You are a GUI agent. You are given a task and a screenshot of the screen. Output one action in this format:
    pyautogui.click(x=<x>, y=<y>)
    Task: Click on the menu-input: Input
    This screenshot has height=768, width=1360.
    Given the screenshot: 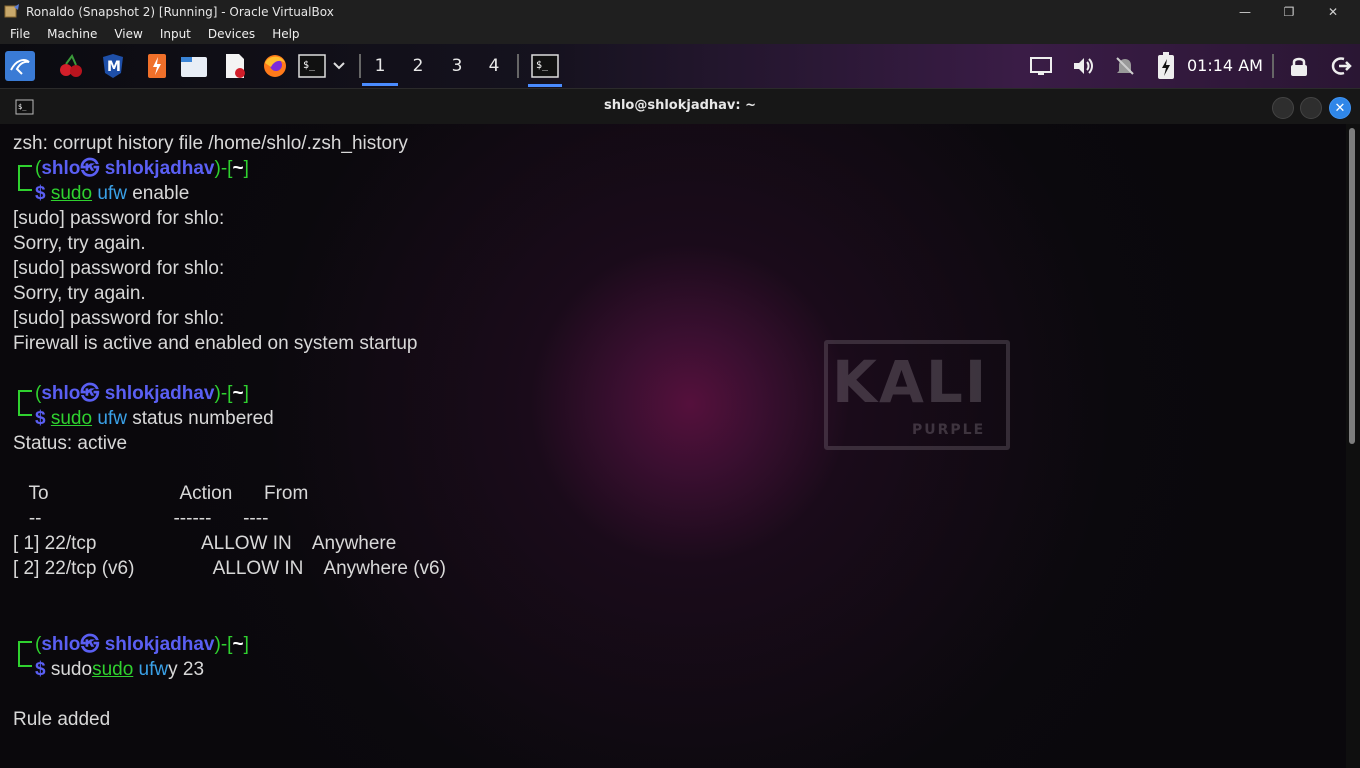 What is the action you would take?
    pyautogui.click(x=174, y=34)
    